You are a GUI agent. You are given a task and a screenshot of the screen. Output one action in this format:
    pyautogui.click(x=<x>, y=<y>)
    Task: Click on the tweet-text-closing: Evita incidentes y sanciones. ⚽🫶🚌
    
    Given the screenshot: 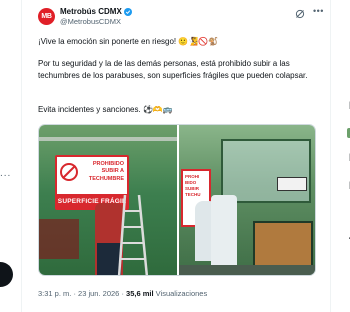 What is the action you would take?
    pyautogui.click(x=105, y=109)
    